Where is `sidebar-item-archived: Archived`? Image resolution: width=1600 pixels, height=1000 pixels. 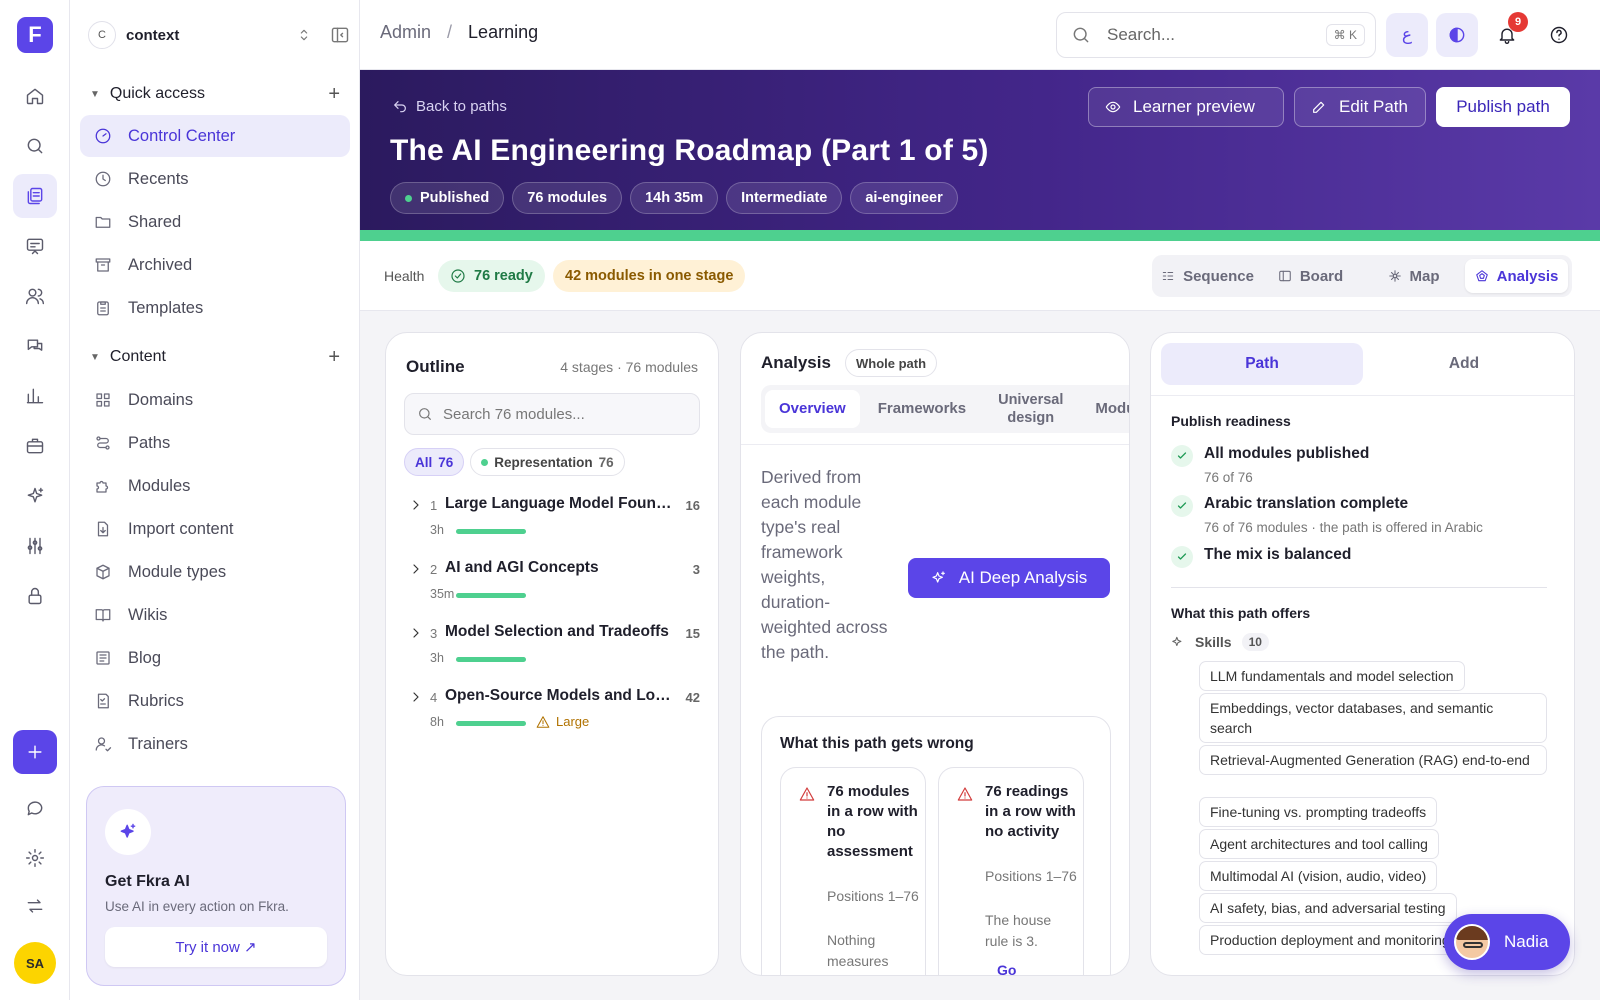
sidebar-item-archived: Archived is located at coordinates (215, 265).